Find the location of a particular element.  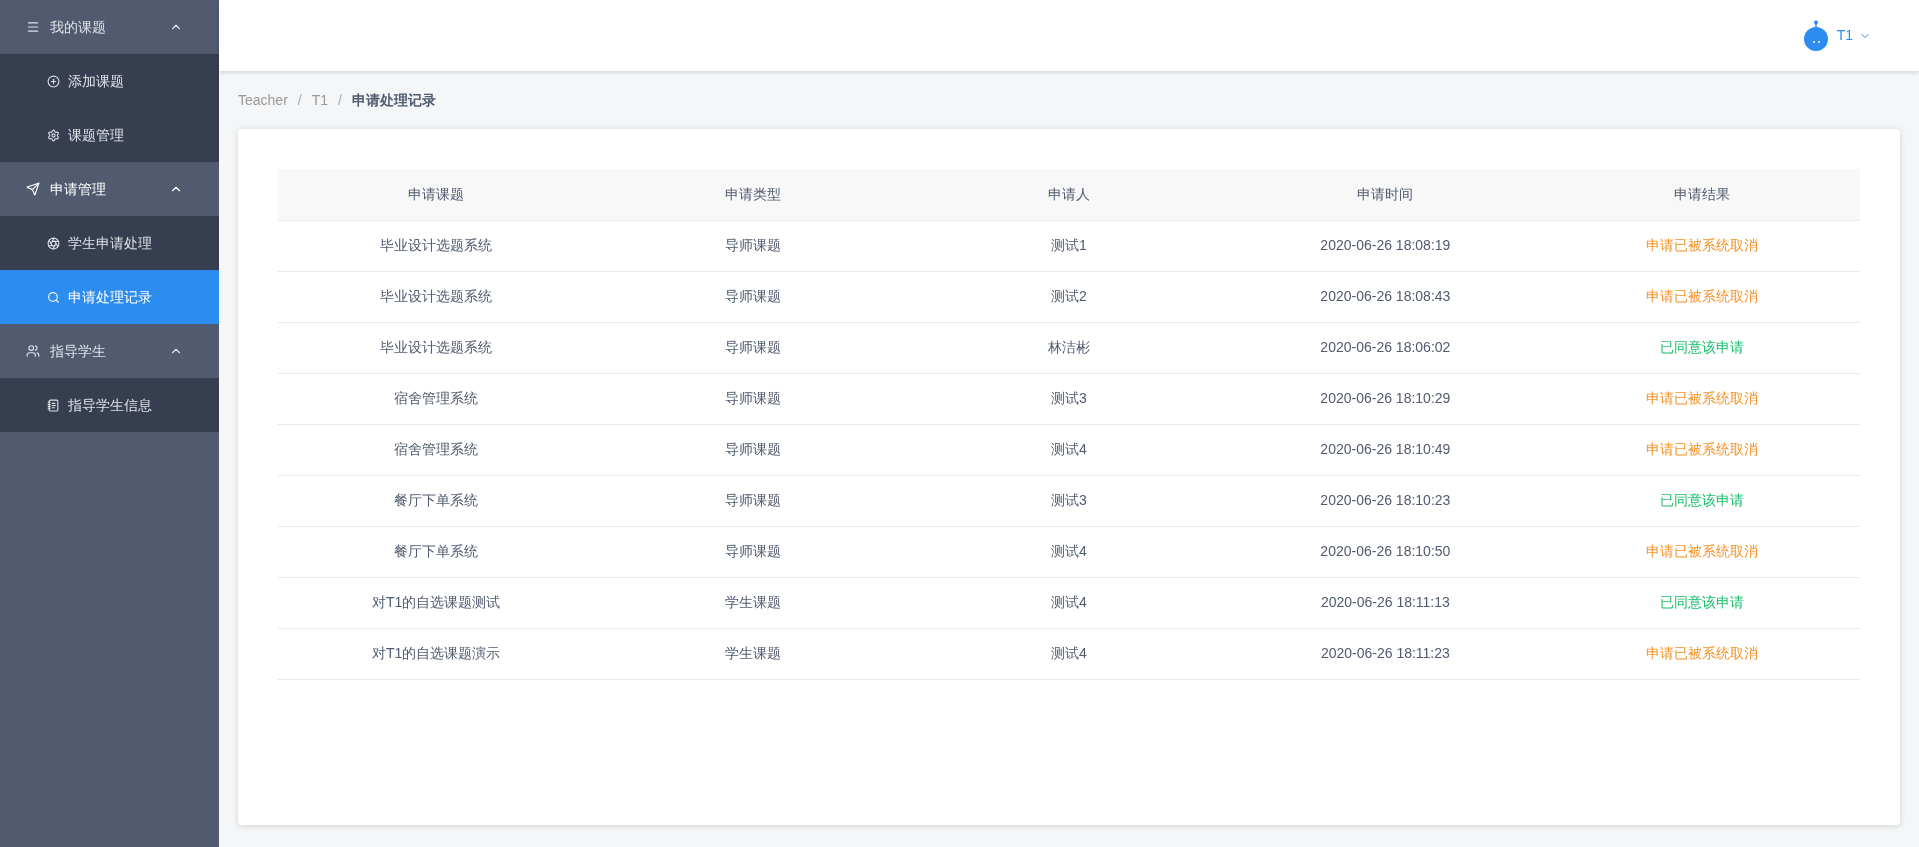

menu-group-header: 申请管理 is located at coordinates (109, 189).